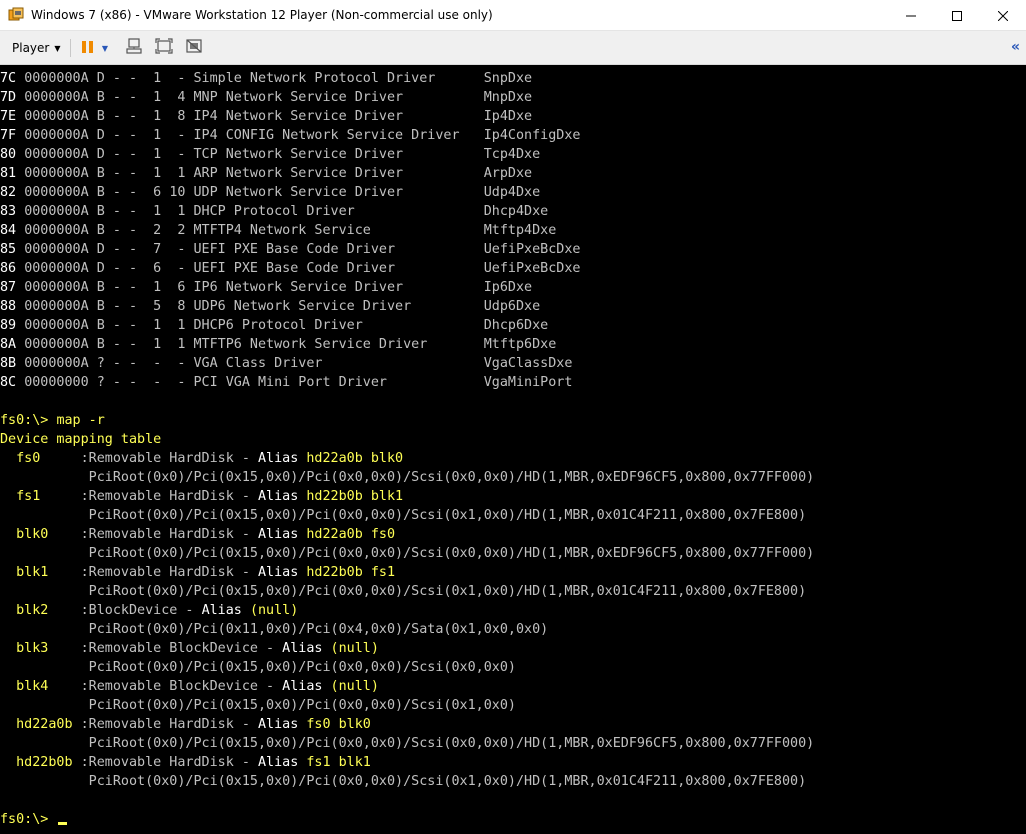 The width and height of the screenshot is (1026, 834). I want to click on send-ctrl-alt-del-button, so click(134, 48).